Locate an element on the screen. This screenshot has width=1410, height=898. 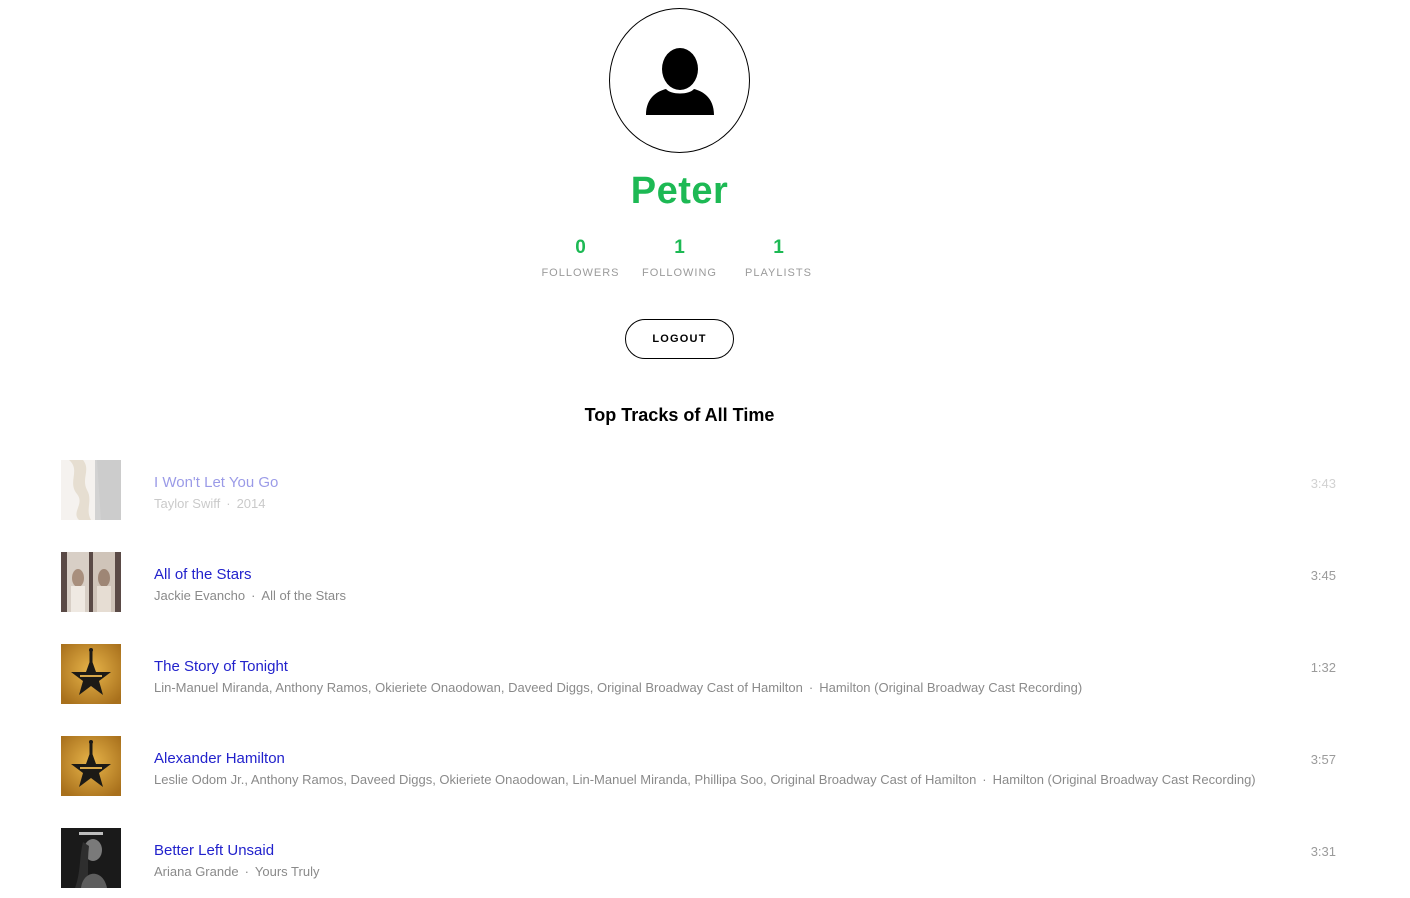
profile-name: Peter is located at coordinates (679, 191).